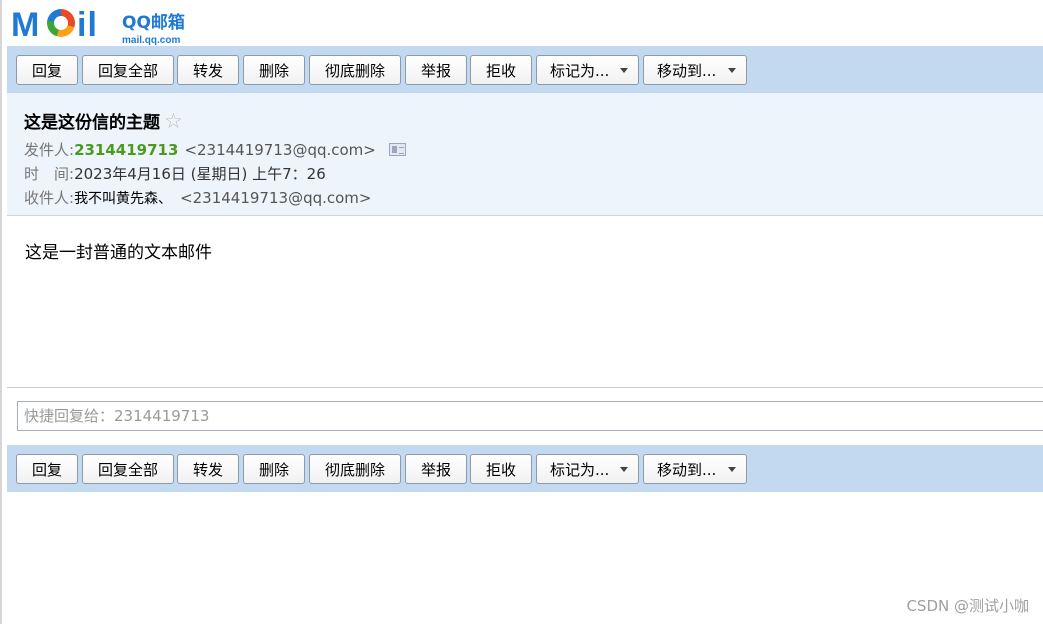 The height and width of the screenshot is (624, 1043). I want to click on time-label: 时 间:, so click(49, 174).